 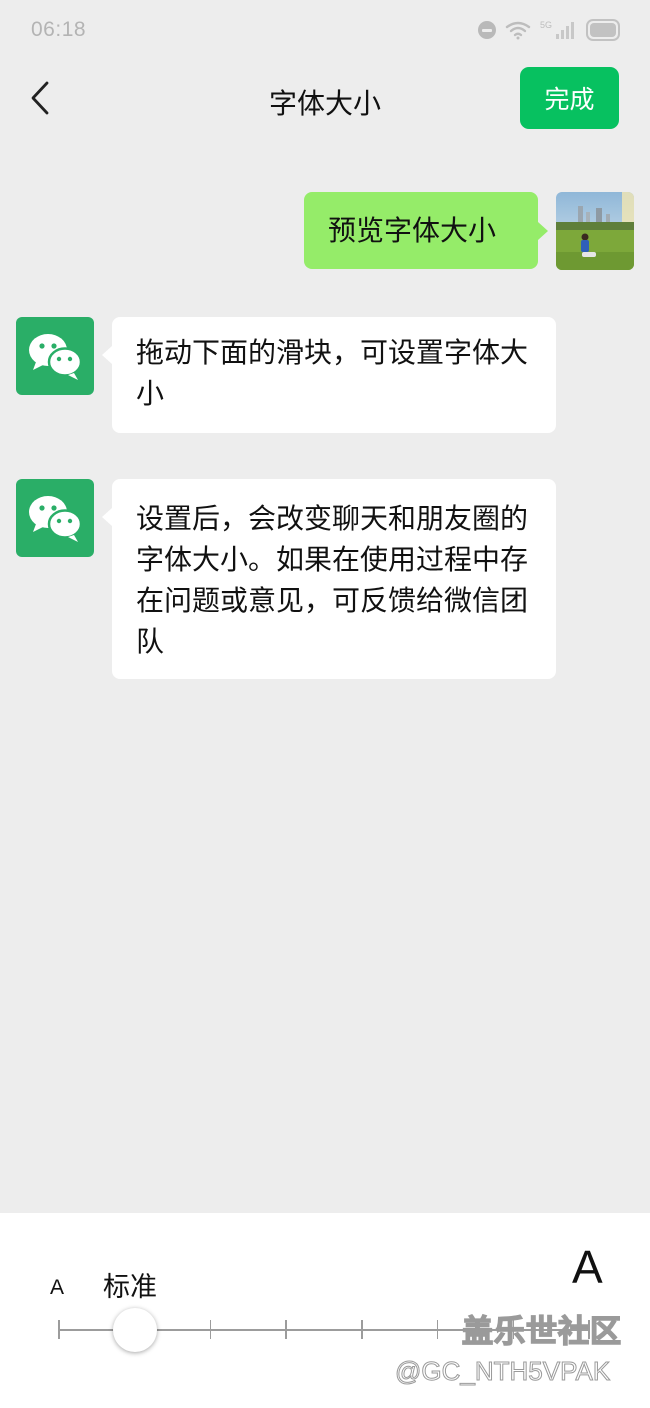 What do you see at coordinates (569, 98) in the screenshot?
I see `done-button: 完成` at bounding box center [569, 98].